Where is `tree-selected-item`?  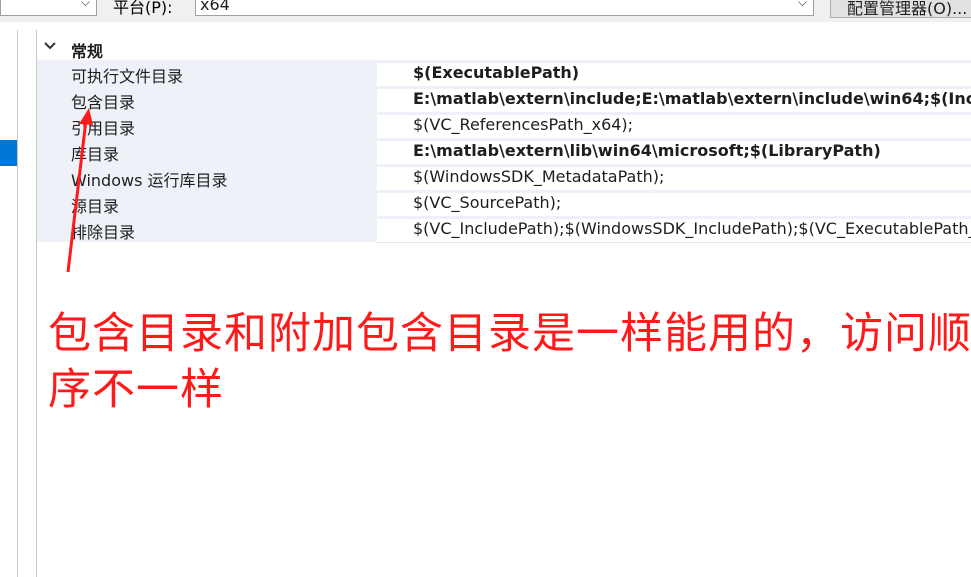 tree-selected-item is located at coordinates (8, 153).